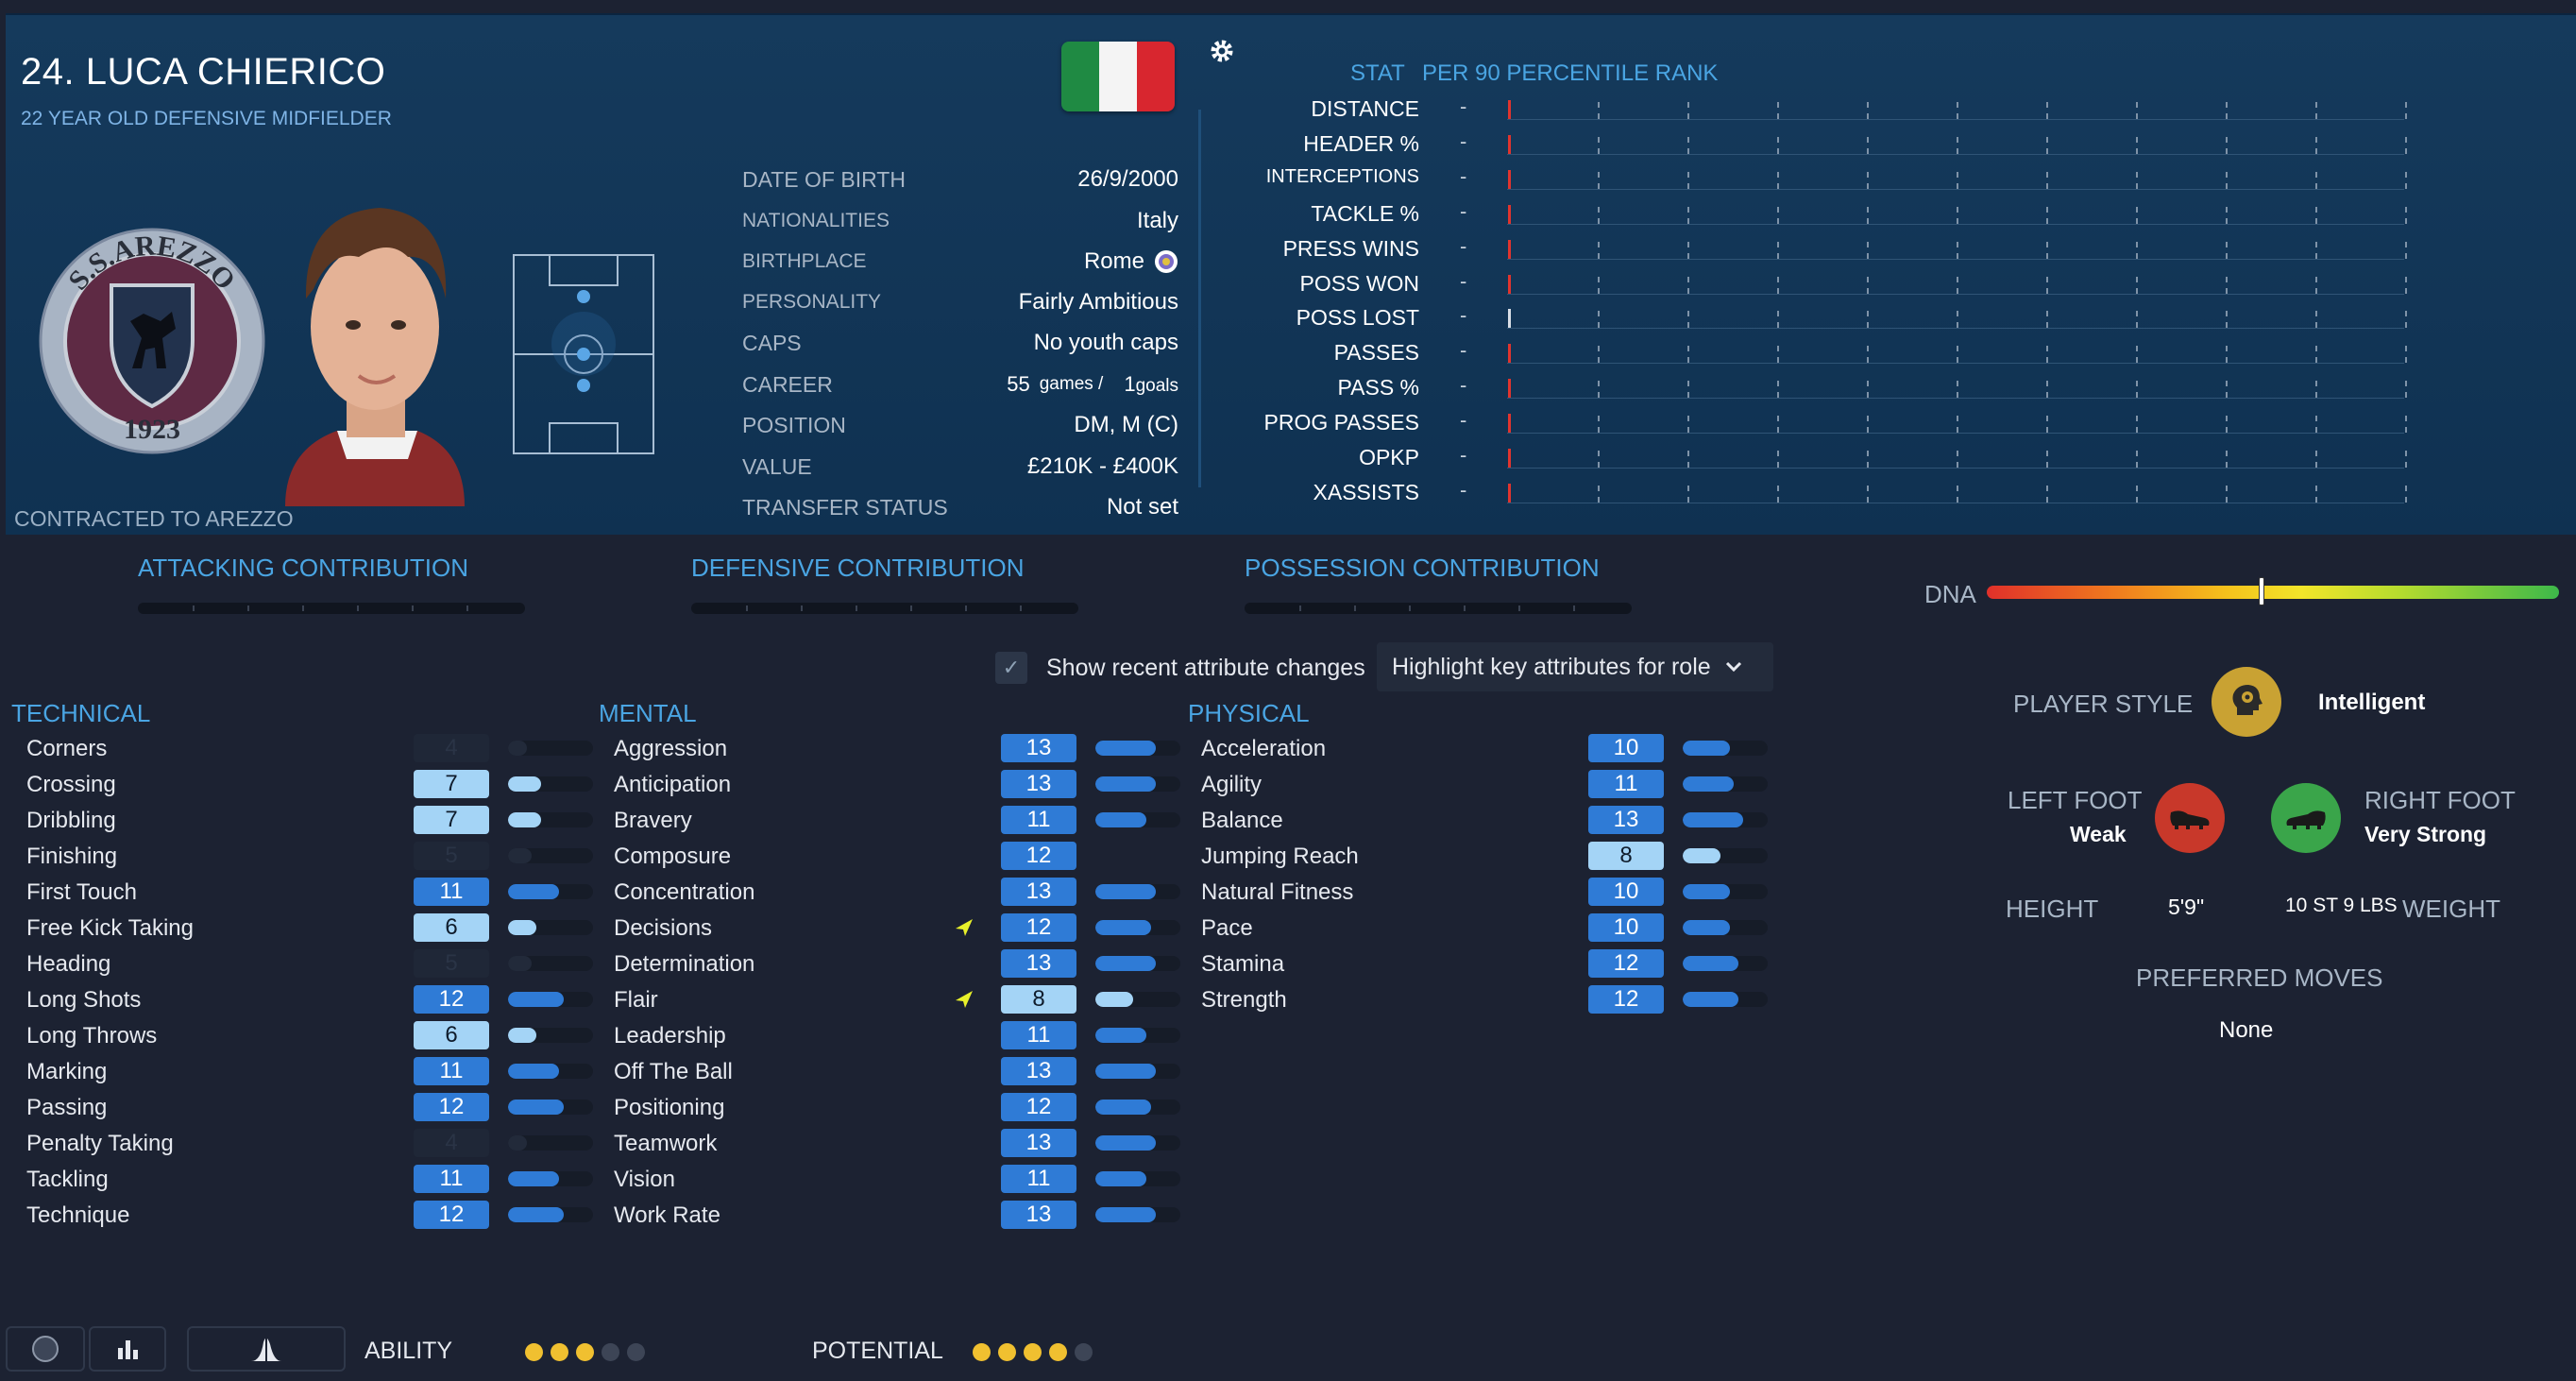 The width and height of the screenshot is (2576, 1381). Describe the element at coordinates (897, 1000) in the screenshot. I see `attribute-row: Flair 8` at that location.